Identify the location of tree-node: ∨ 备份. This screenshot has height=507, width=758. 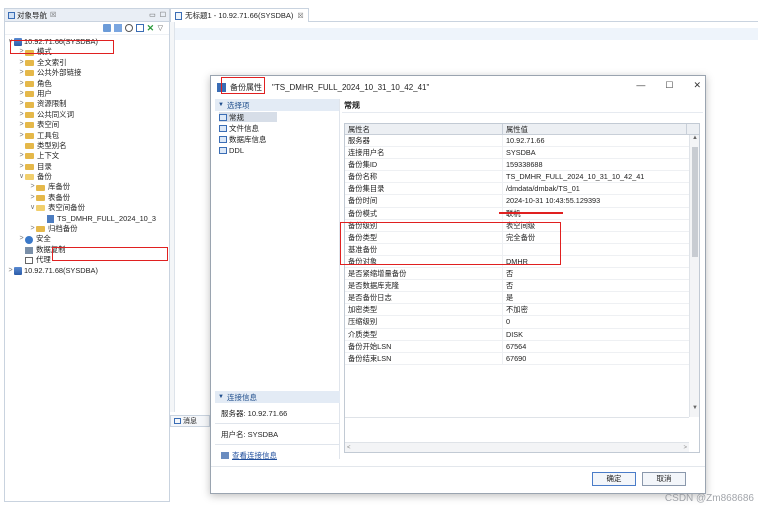
(87, 177).